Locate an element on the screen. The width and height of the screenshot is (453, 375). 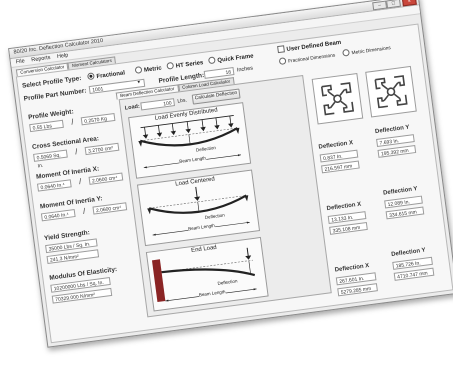
calculate-deflection-button: Calculate Deflection is located at coordinates (216, 96).